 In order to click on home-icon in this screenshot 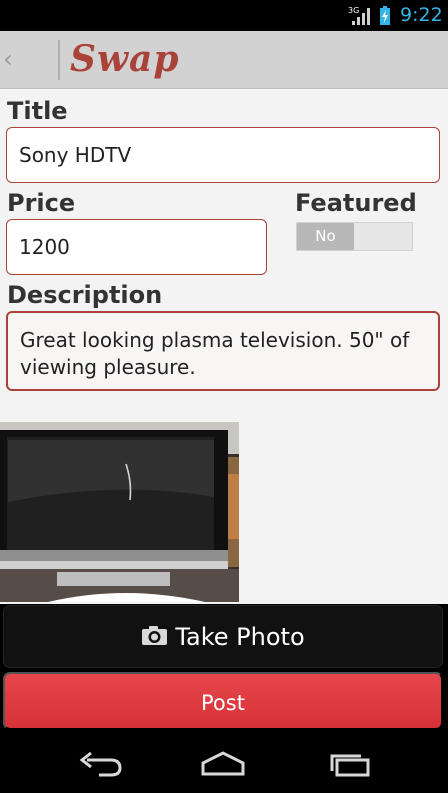, I will do `click(223, 764)`.